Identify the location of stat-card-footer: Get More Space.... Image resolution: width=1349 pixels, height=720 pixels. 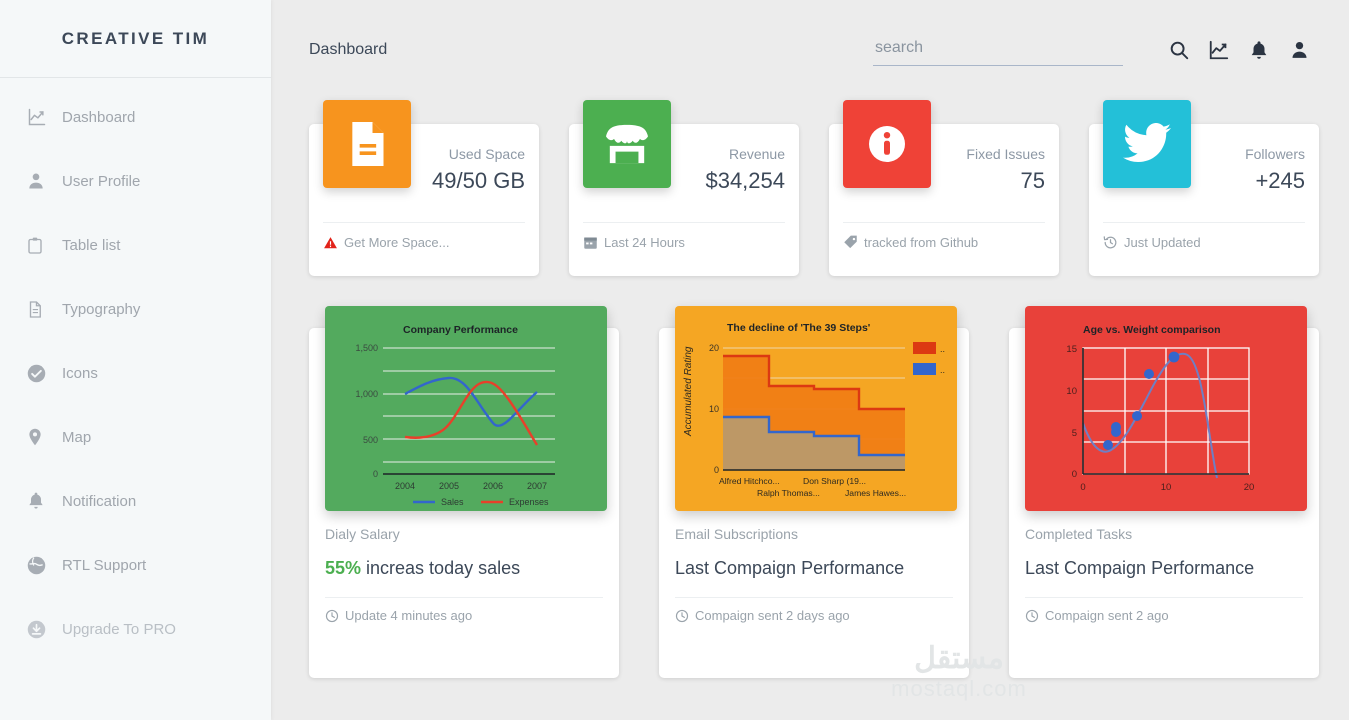
(424, 242).